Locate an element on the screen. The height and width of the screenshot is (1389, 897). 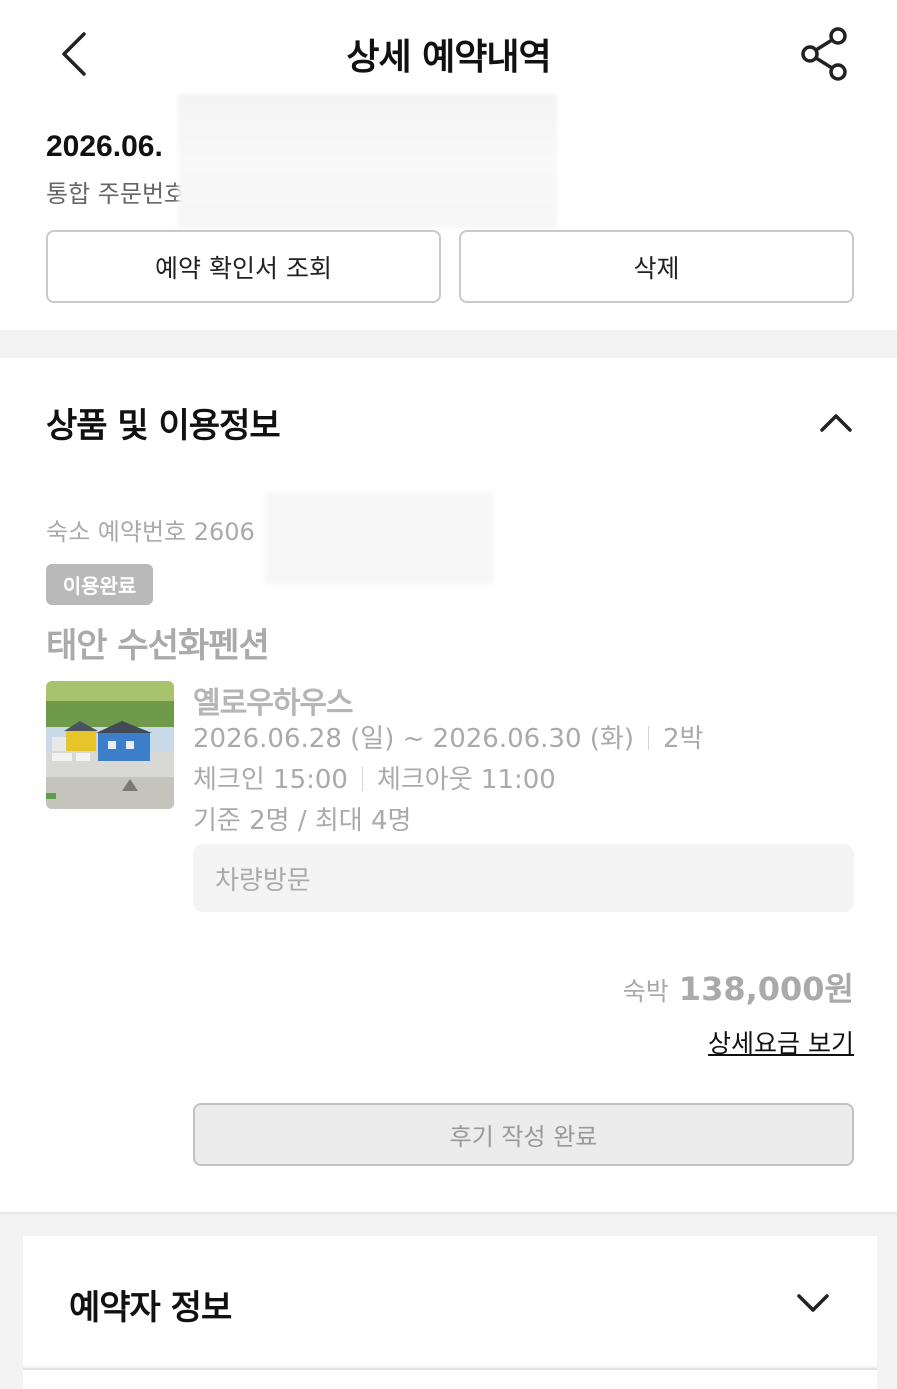
room-photo is located at coordinates (110, 745).